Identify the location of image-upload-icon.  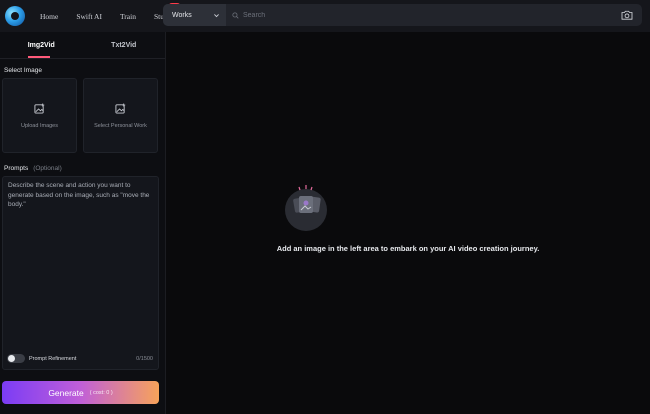
(39, 108).